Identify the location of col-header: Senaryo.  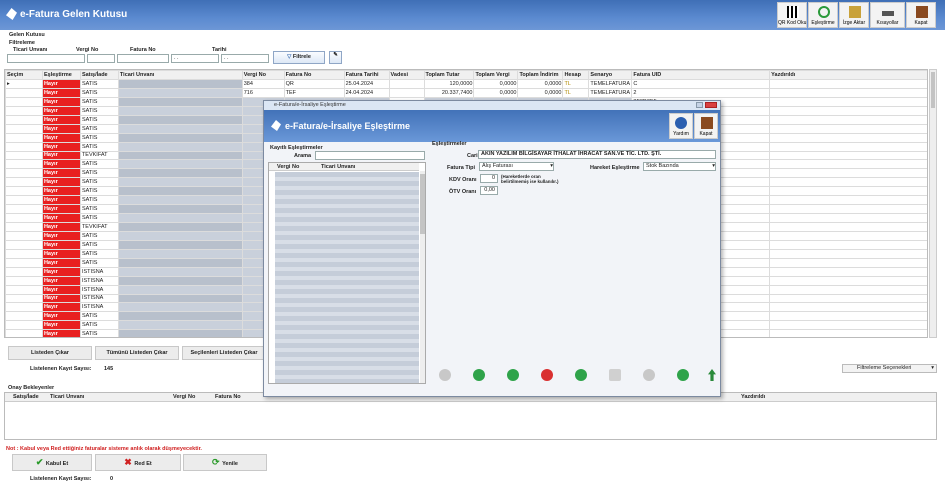
(610, 75).